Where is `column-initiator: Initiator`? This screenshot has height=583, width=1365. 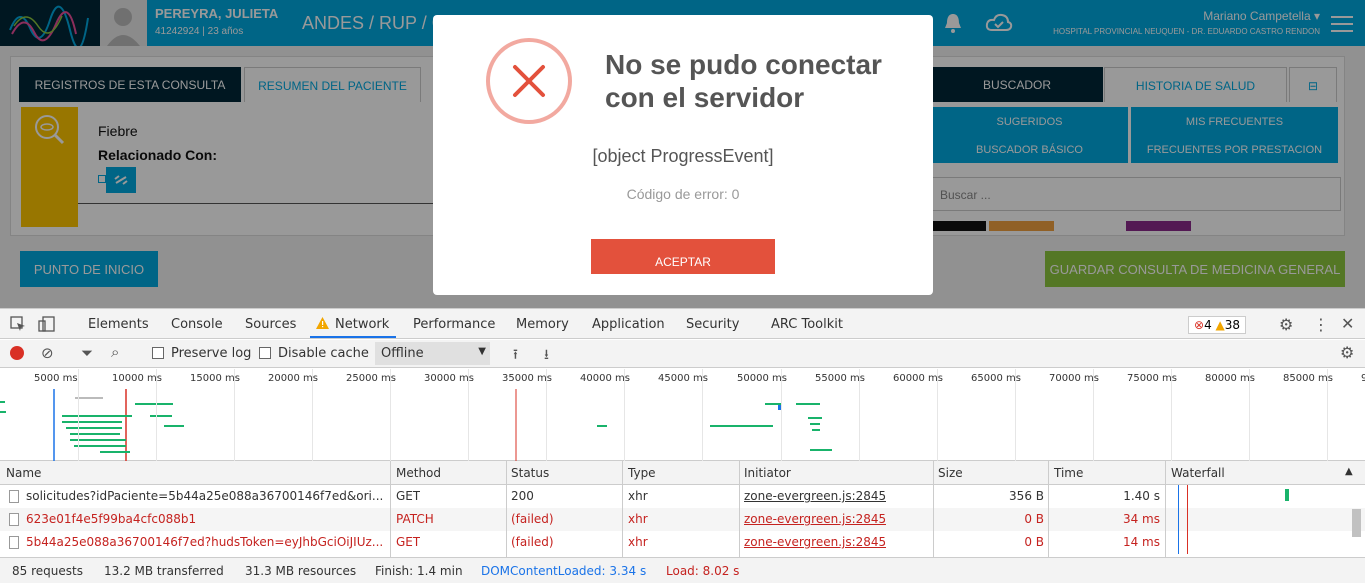
column-initiator: Initiator is located at coordinates (767, 473).